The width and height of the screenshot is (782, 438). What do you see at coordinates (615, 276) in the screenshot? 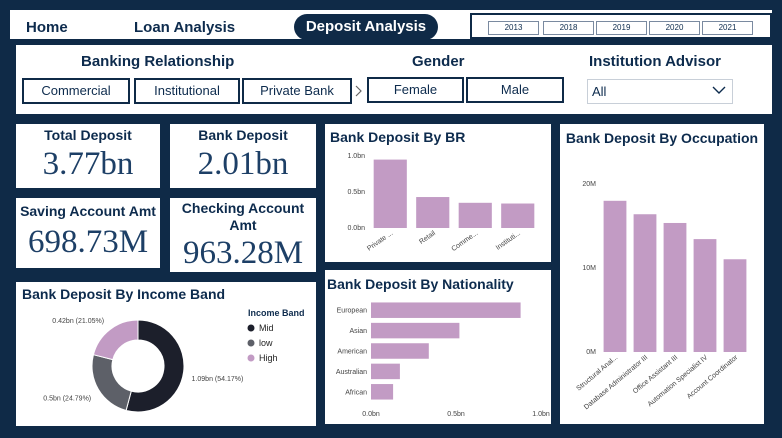
I see `bar-structural-anal` at bounding box center [615, 276].